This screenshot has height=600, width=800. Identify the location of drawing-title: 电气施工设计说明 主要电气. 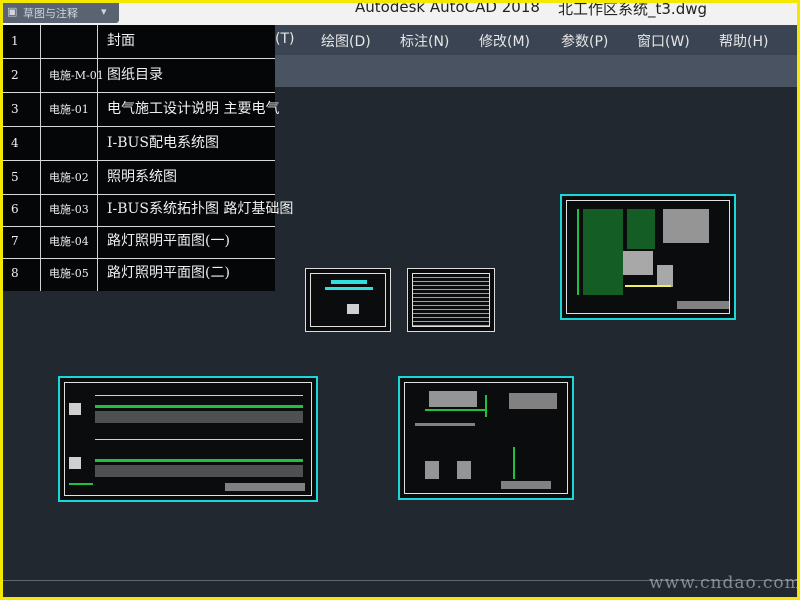
(193, 109).